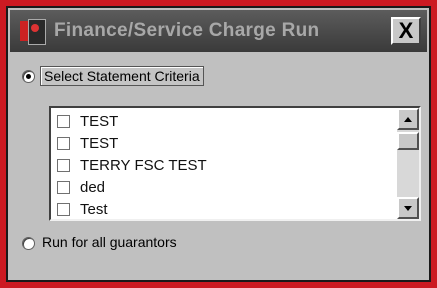 The width and height of the screenshot is (437, 288). Describe the element at coordinates (187, 30) in the screenshot. I see `window-title: Finance/Service Charge Run` at that location.